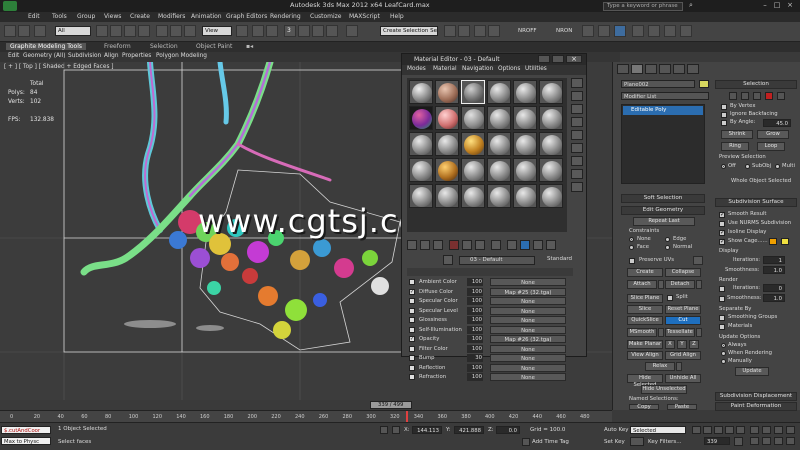 The width and height of the screenshot is (800, 450). Describe the element at coordinates (661, 284) in the screenshot. I see `attach-settings-button` at that location.